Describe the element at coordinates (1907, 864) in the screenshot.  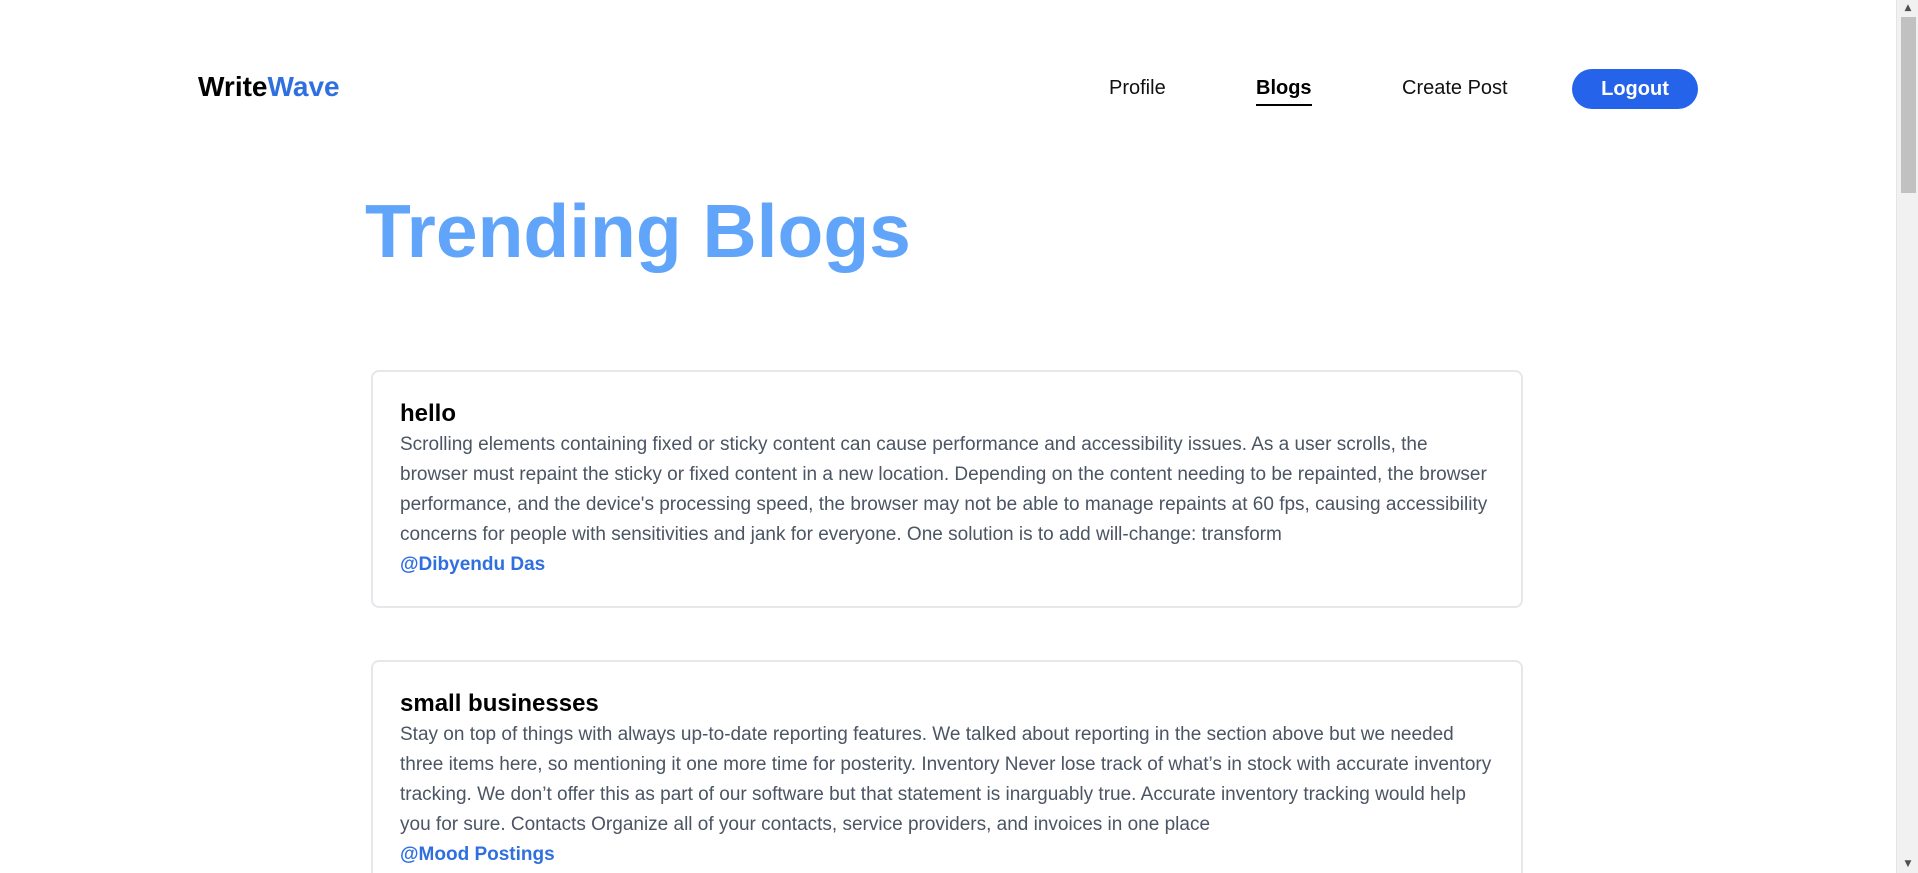
I see `triangle-down-icon: ▼` at that location.